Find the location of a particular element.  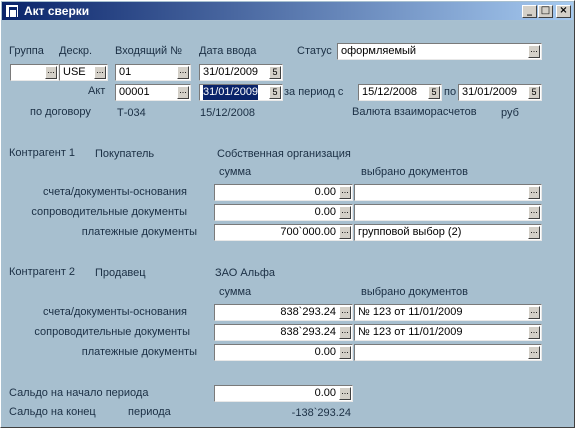

title-bar: Акт сверки _ □ × is located at coordinates (287, 11).